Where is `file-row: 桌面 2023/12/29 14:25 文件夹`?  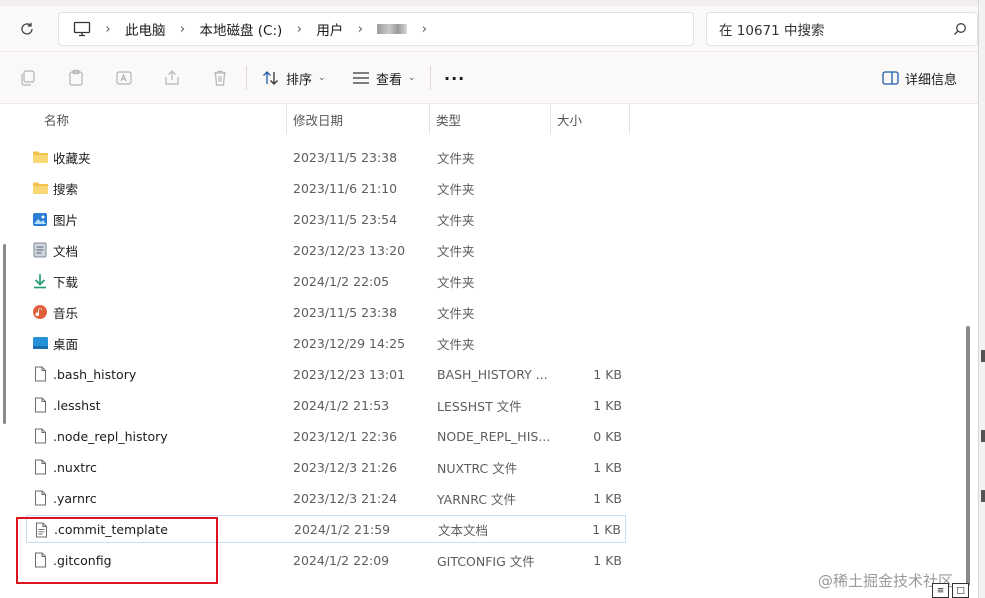 file-row: 桌面 2023/12/29 14:25 文件夹 is located at coordinates (326, 343).